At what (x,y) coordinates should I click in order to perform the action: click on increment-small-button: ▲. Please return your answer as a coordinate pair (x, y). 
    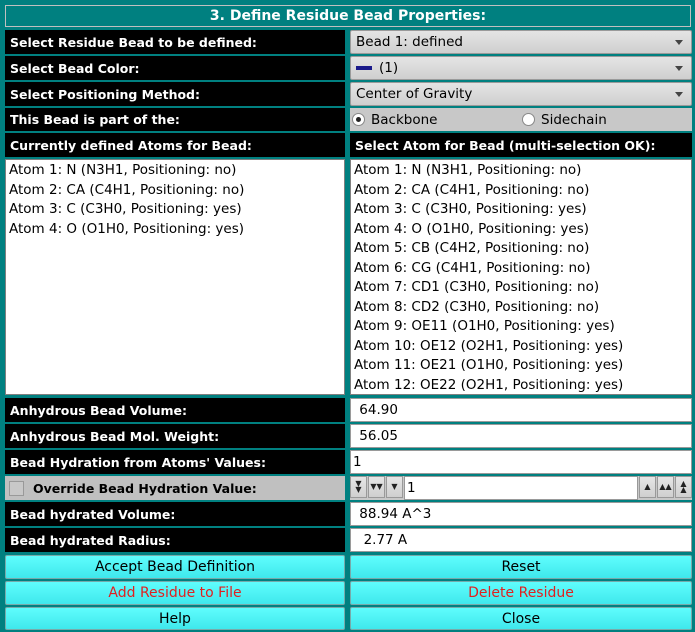
    Looking at the image, I should click on (647, 487).